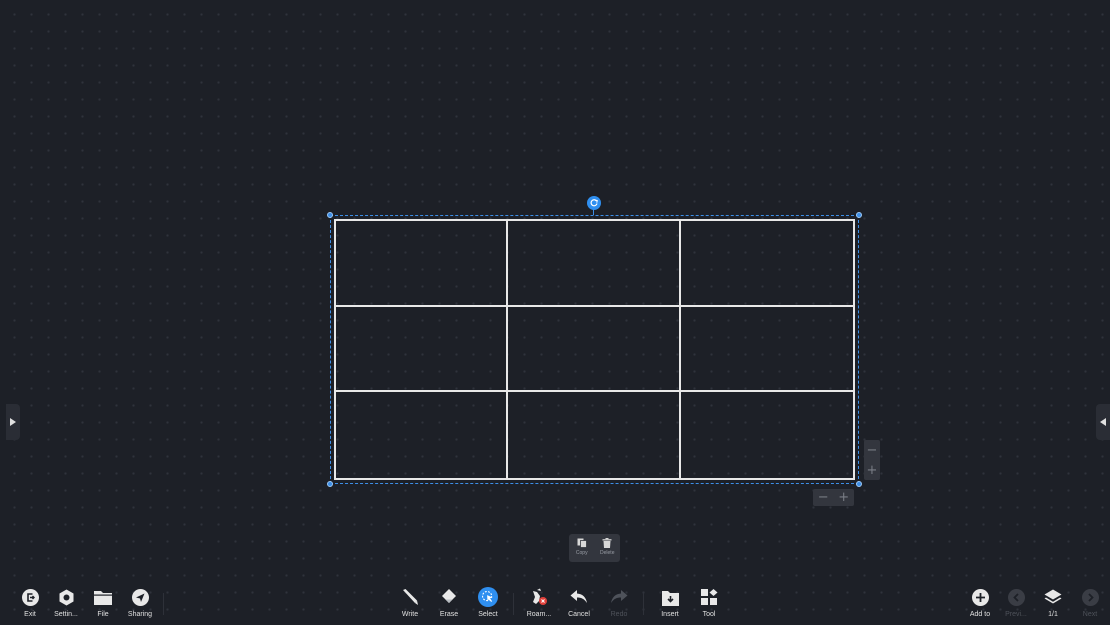 The height and width of the screenshot is (625, 1110). What do you see at coordinates (579, 605) in the screenshot?
I see `cancel-button: Cancel` at bounding box center [579, 605].